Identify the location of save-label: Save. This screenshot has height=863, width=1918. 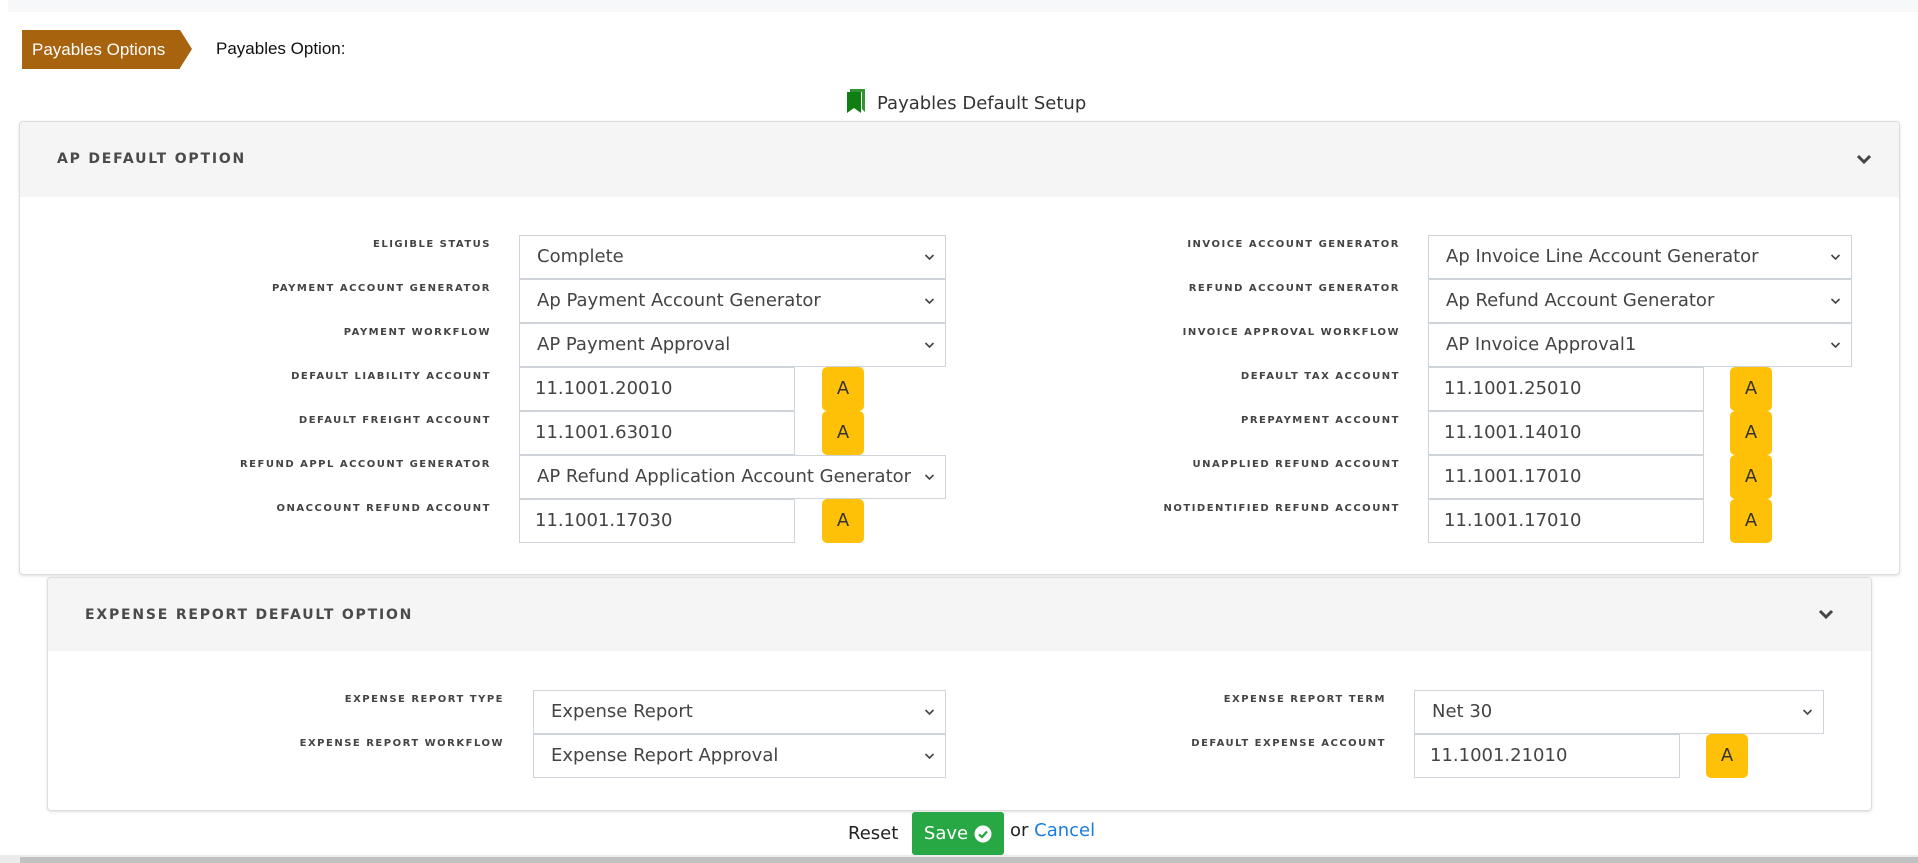
(946, 833).